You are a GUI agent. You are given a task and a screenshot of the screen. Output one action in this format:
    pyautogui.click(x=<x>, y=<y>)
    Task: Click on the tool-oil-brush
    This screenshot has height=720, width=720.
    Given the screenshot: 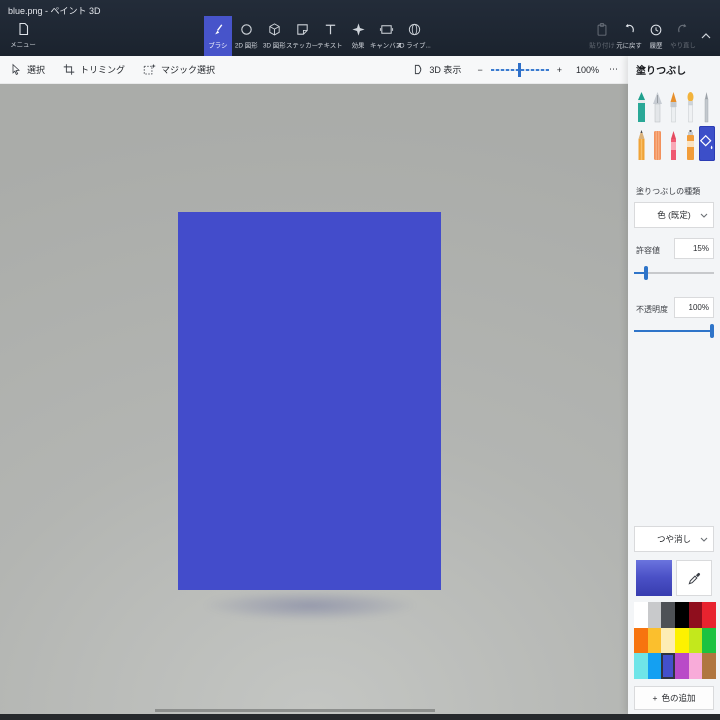 What is the action you would take?
    pyautogui.click(x=674, y=105)
    